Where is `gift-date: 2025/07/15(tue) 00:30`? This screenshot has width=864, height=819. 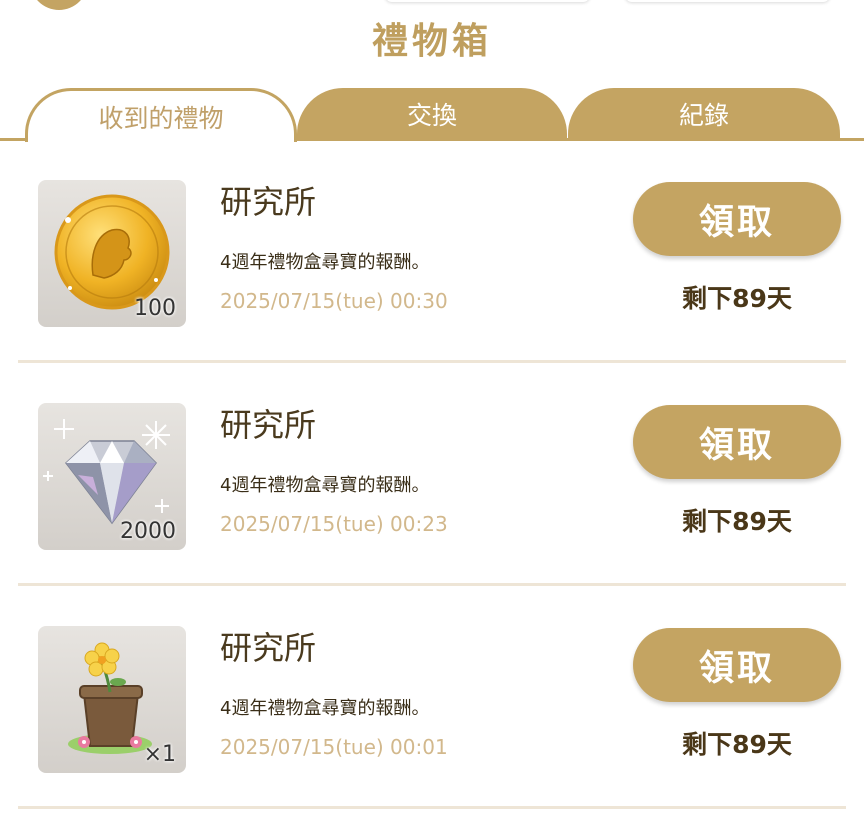 gift-date: 2025/07/15(tue) 00:30 is located at coordinates (334, 301).